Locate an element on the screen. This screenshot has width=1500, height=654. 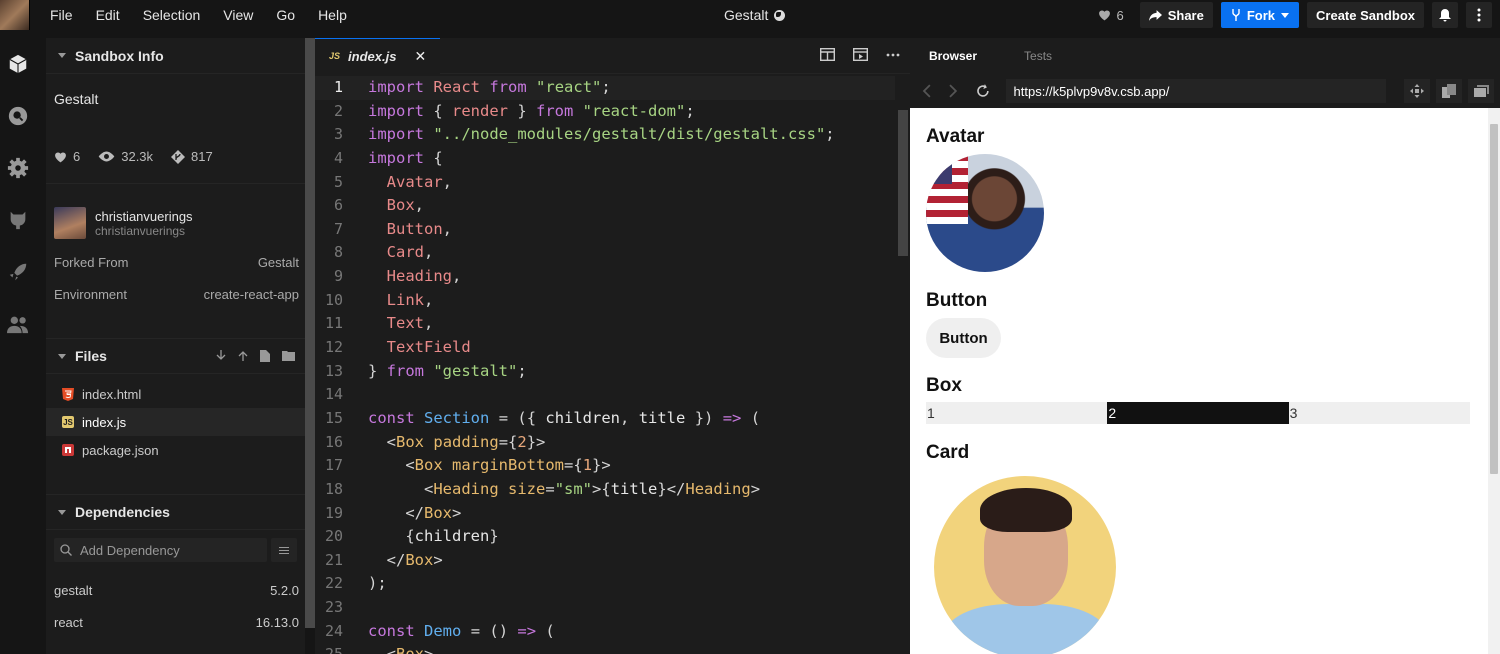
code-line: 16 <Box padding={2}> is located at coordinates (605, 443).